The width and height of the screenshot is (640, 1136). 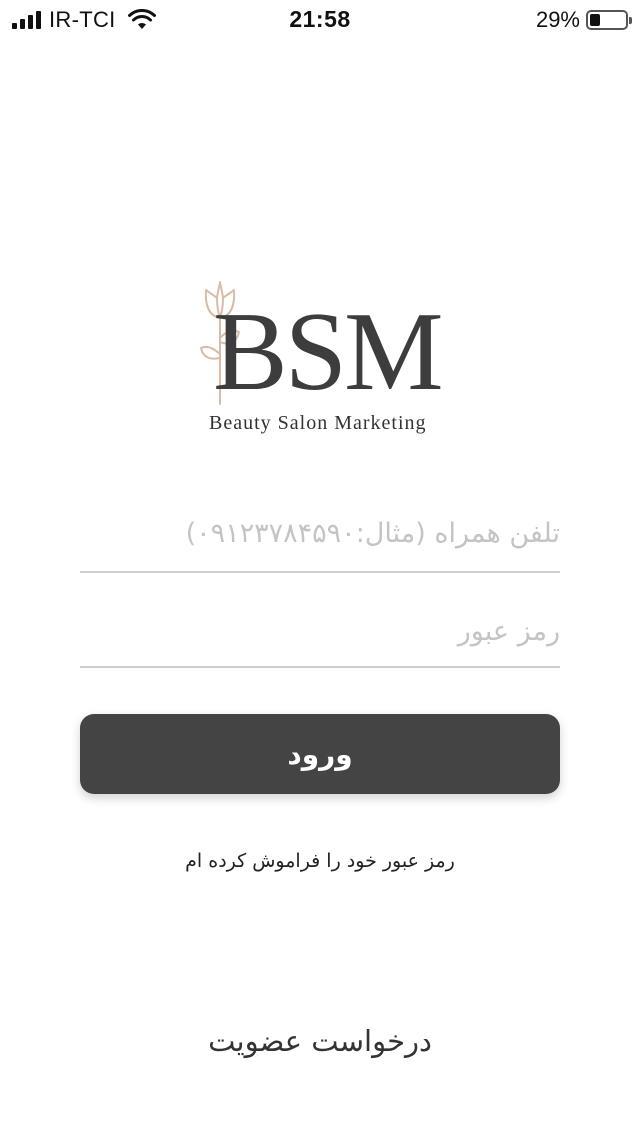 What do you see at coordinates (320, 1041) in the screenshot?
I see `membership-request-link: درخواست عضویت` at bounding box center [320, 1041].